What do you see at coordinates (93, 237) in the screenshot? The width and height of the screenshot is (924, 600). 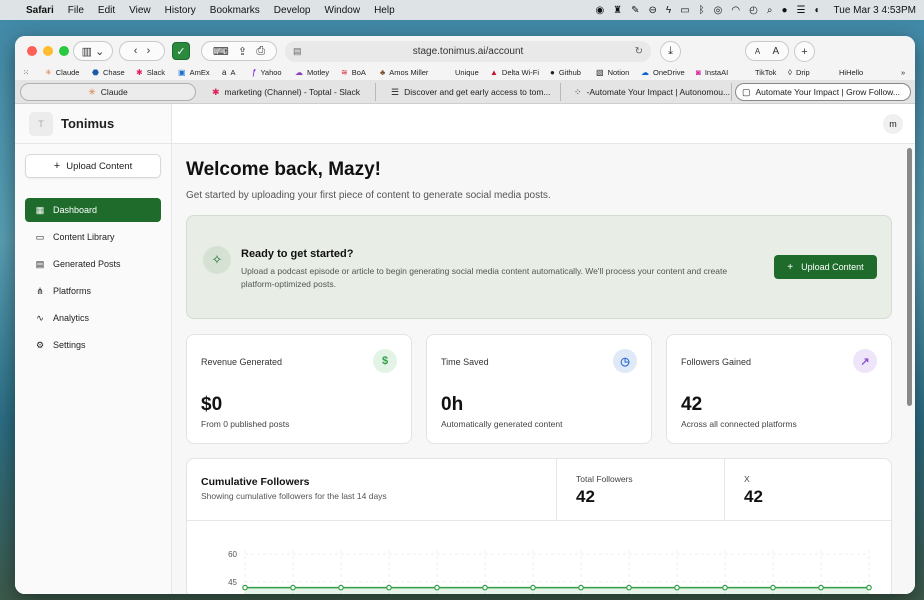 I see `sidebar-item-content-library: ▭ Content Library` at bounding box center [93, 237].